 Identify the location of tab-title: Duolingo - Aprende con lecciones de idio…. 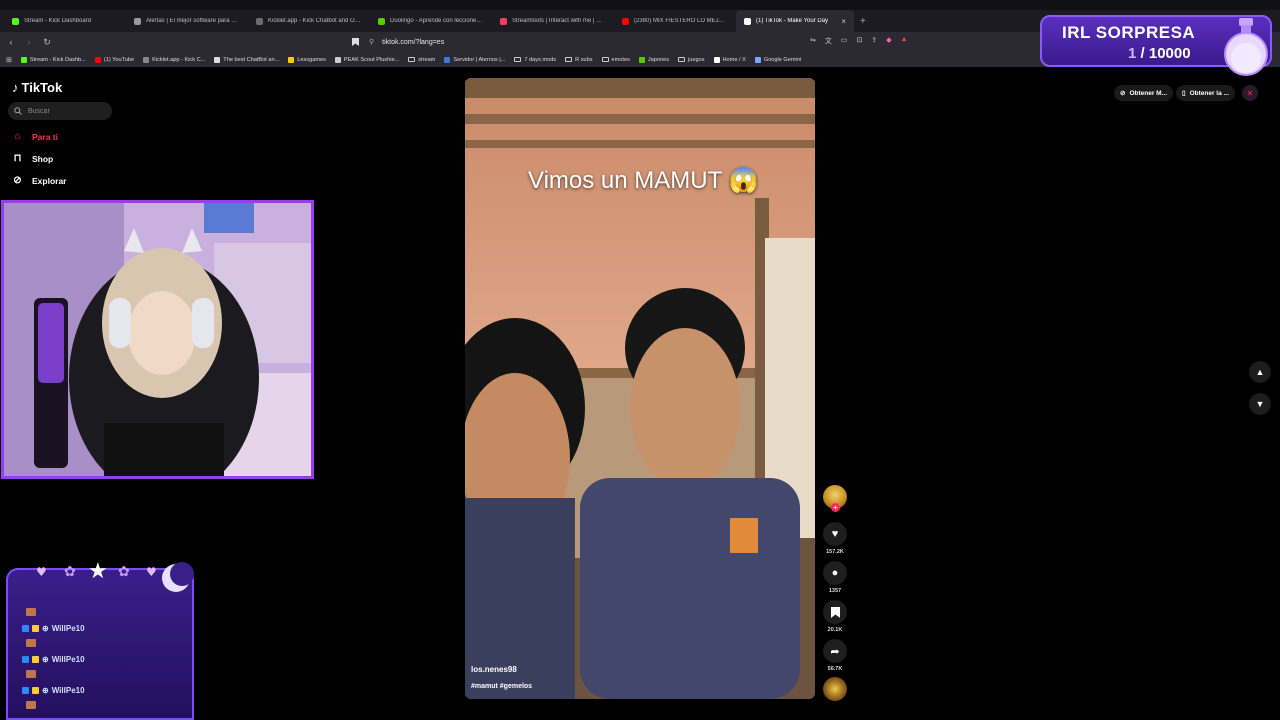
(437, 21).